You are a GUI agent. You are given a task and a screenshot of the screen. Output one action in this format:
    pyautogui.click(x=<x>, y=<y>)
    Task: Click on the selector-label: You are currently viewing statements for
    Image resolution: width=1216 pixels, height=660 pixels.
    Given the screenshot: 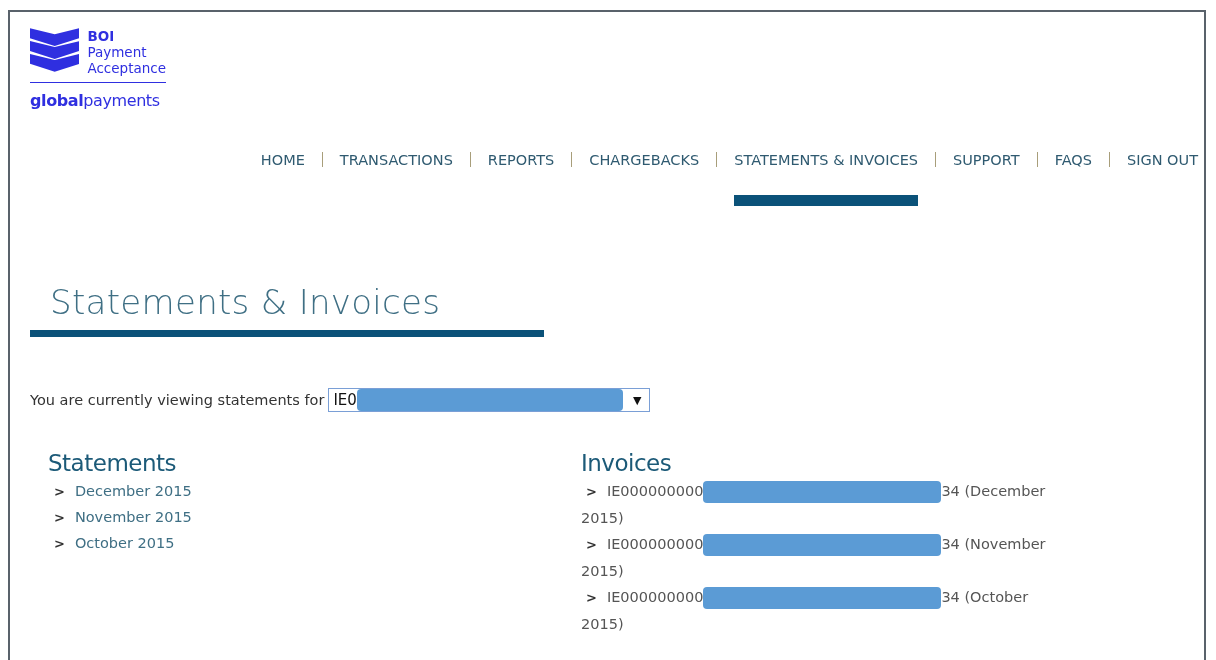 What is the action you would take?
    pyautogui.click(x=177, y=400)
    